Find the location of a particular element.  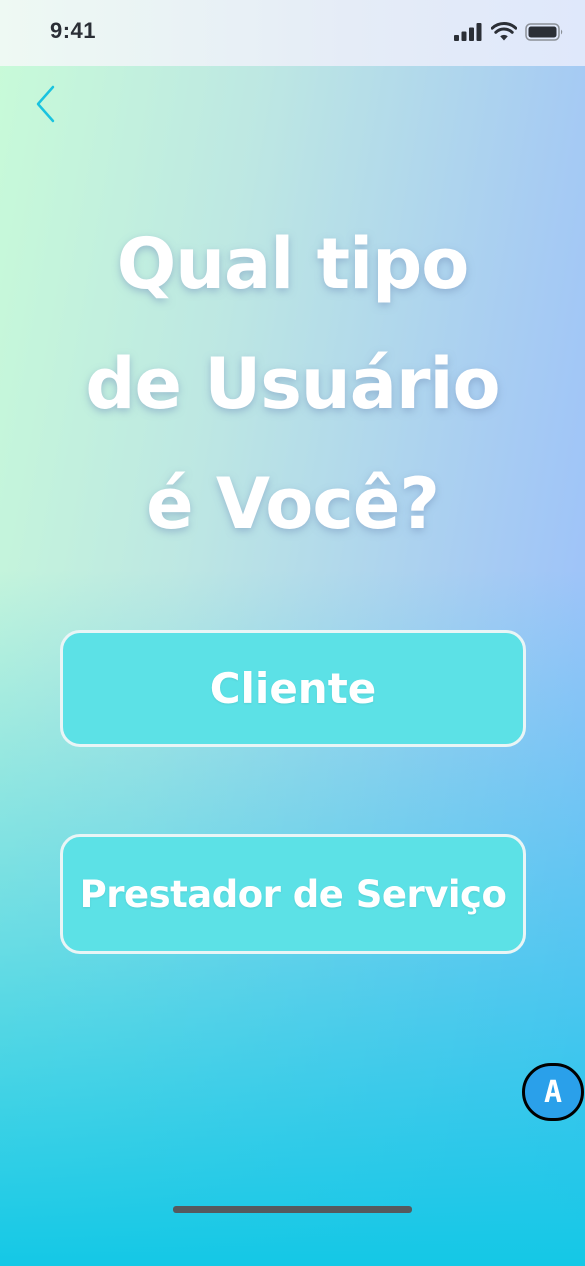

status-bar: 9:41 is located at coordinates (292, 33).